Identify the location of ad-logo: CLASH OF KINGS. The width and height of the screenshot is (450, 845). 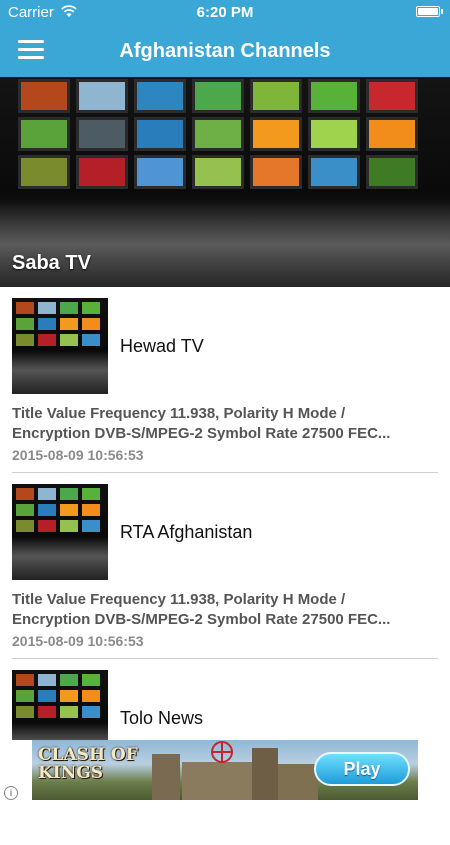
(88, 764).